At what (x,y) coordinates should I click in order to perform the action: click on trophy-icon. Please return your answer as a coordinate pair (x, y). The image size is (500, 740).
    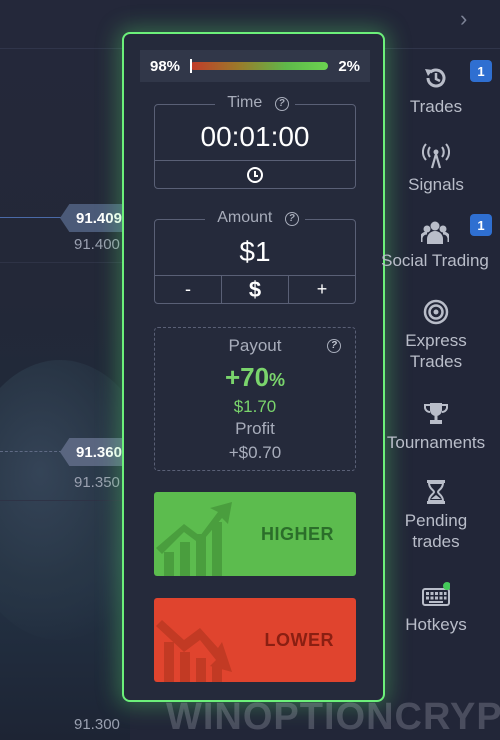
    Looking at the image, I should click on (436, 413).